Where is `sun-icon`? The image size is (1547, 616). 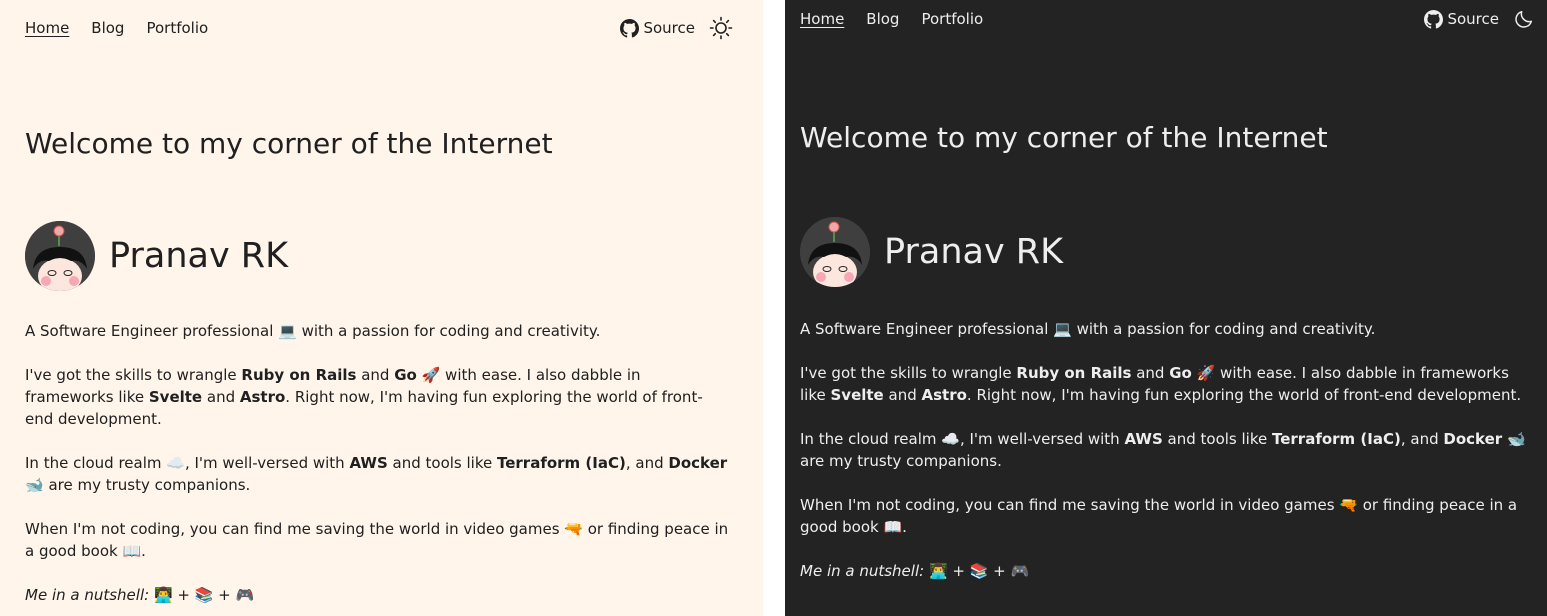 sun-icon is located at coordinates (721, 28).